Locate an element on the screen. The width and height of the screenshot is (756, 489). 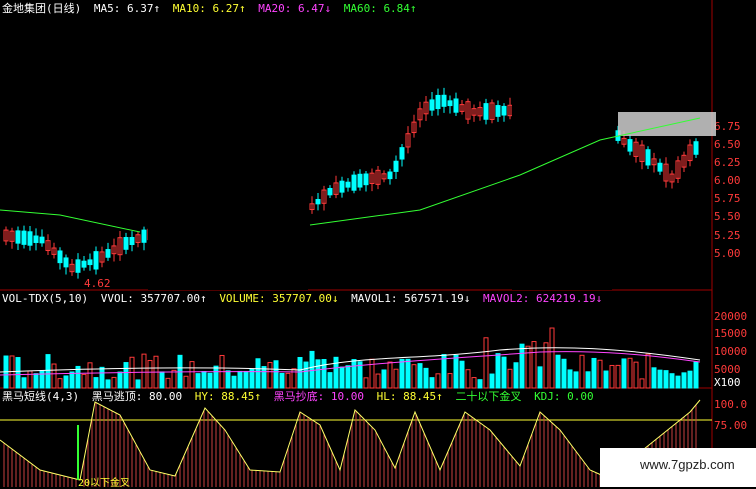
watermark-box: www.7gpzb.com is located at coordinates (678, 467).